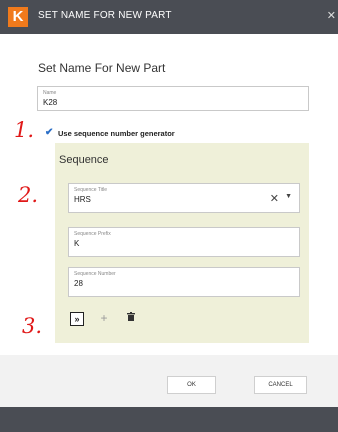 This screenshot has width=338, height=432. Describe the element at coordinates (82, 199) in the screenshot. I see `sequence-title-value: HRS` at that location.